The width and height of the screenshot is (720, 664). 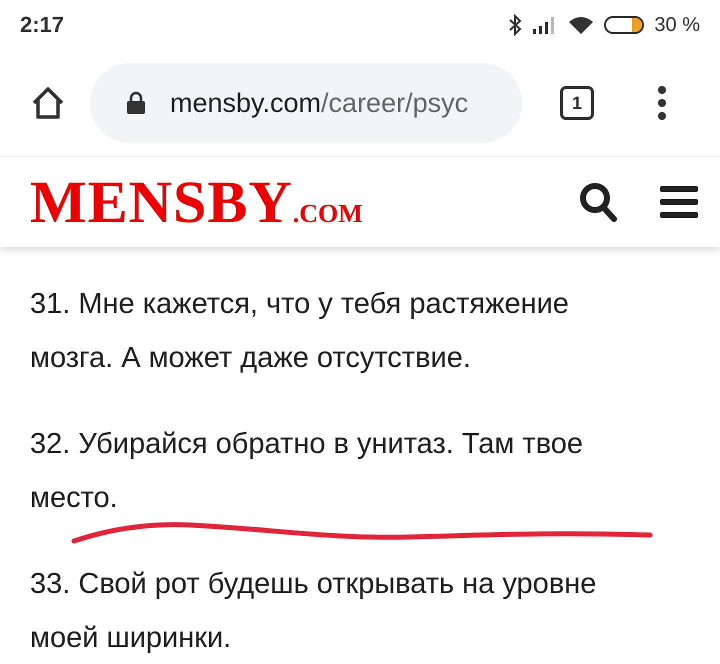 I want to click on lock-icon, so click(x=136, y=103).